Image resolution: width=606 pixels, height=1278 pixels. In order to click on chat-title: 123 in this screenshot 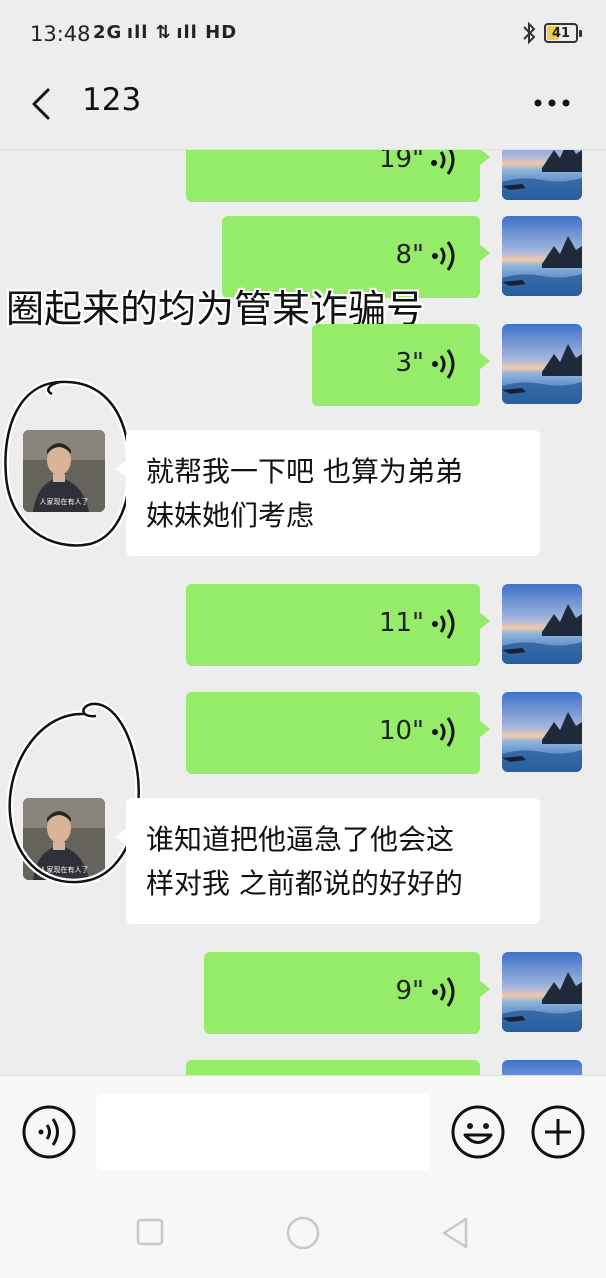, I will do `click(112, 100)`.